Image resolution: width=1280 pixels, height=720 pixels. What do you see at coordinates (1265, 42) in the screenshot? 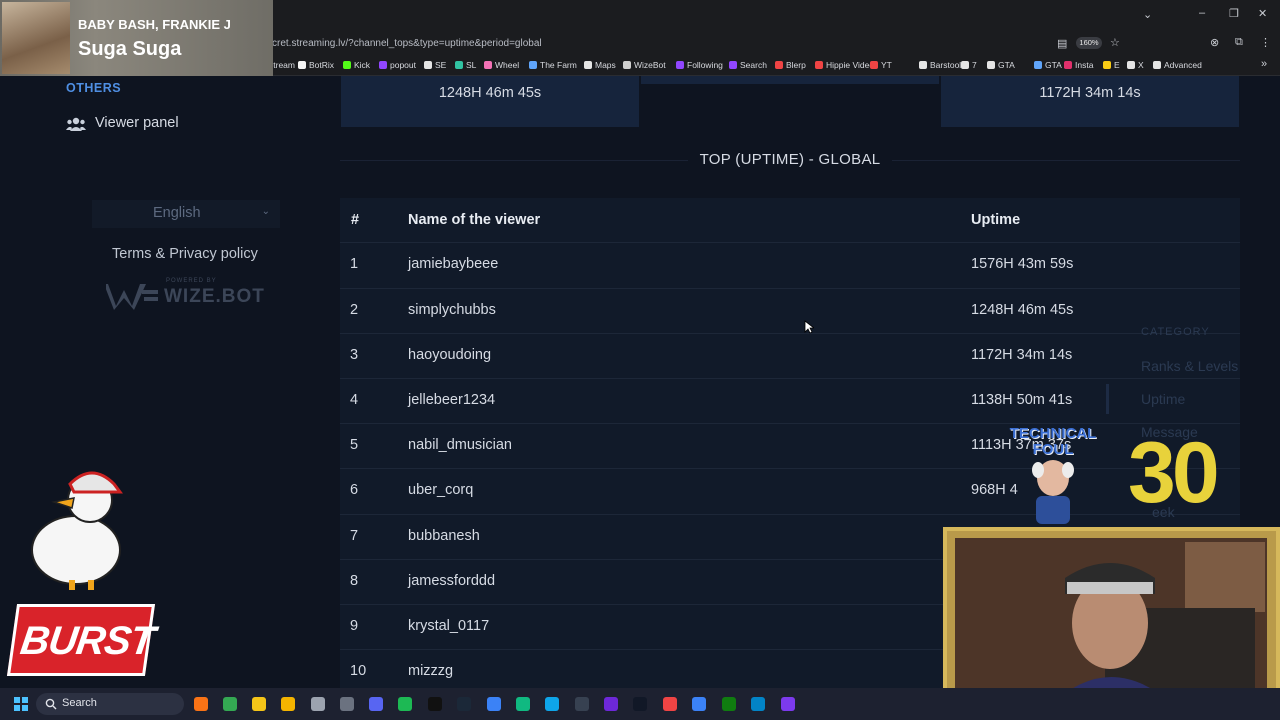
I see `menu-icon: ⋮` at bounding box center [1265, 42].